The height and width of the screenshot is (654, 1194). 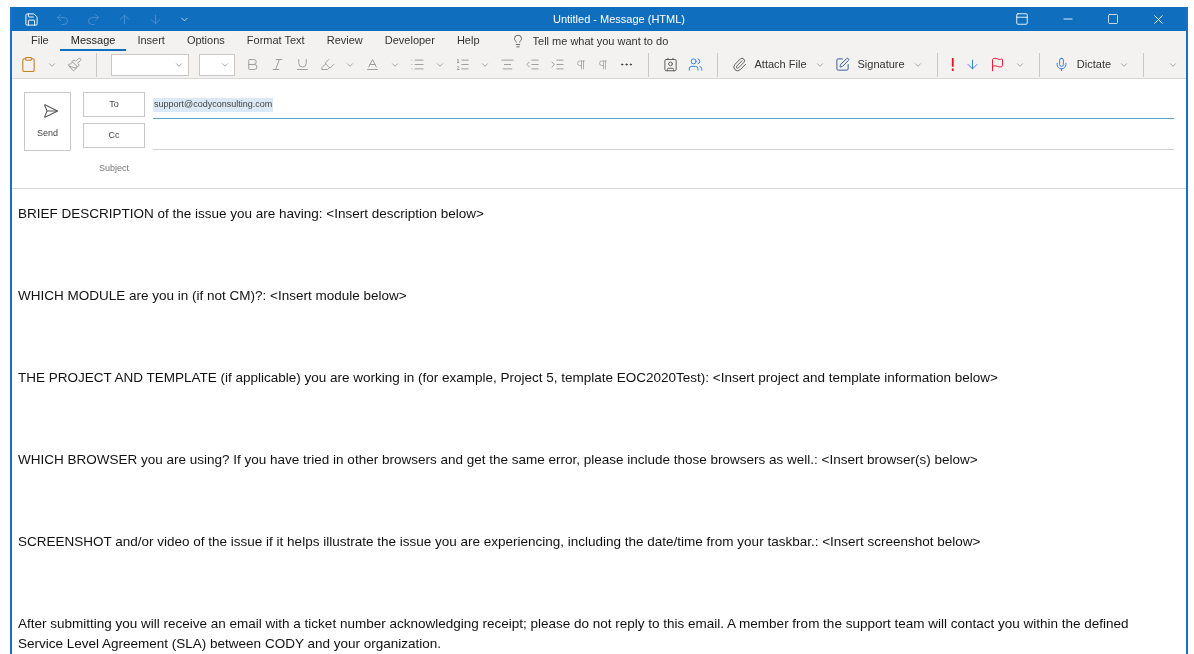 What do you see at coordinates (507, 65) in the screenshot?
I see `align-icon` at bounding box center [507, 65].